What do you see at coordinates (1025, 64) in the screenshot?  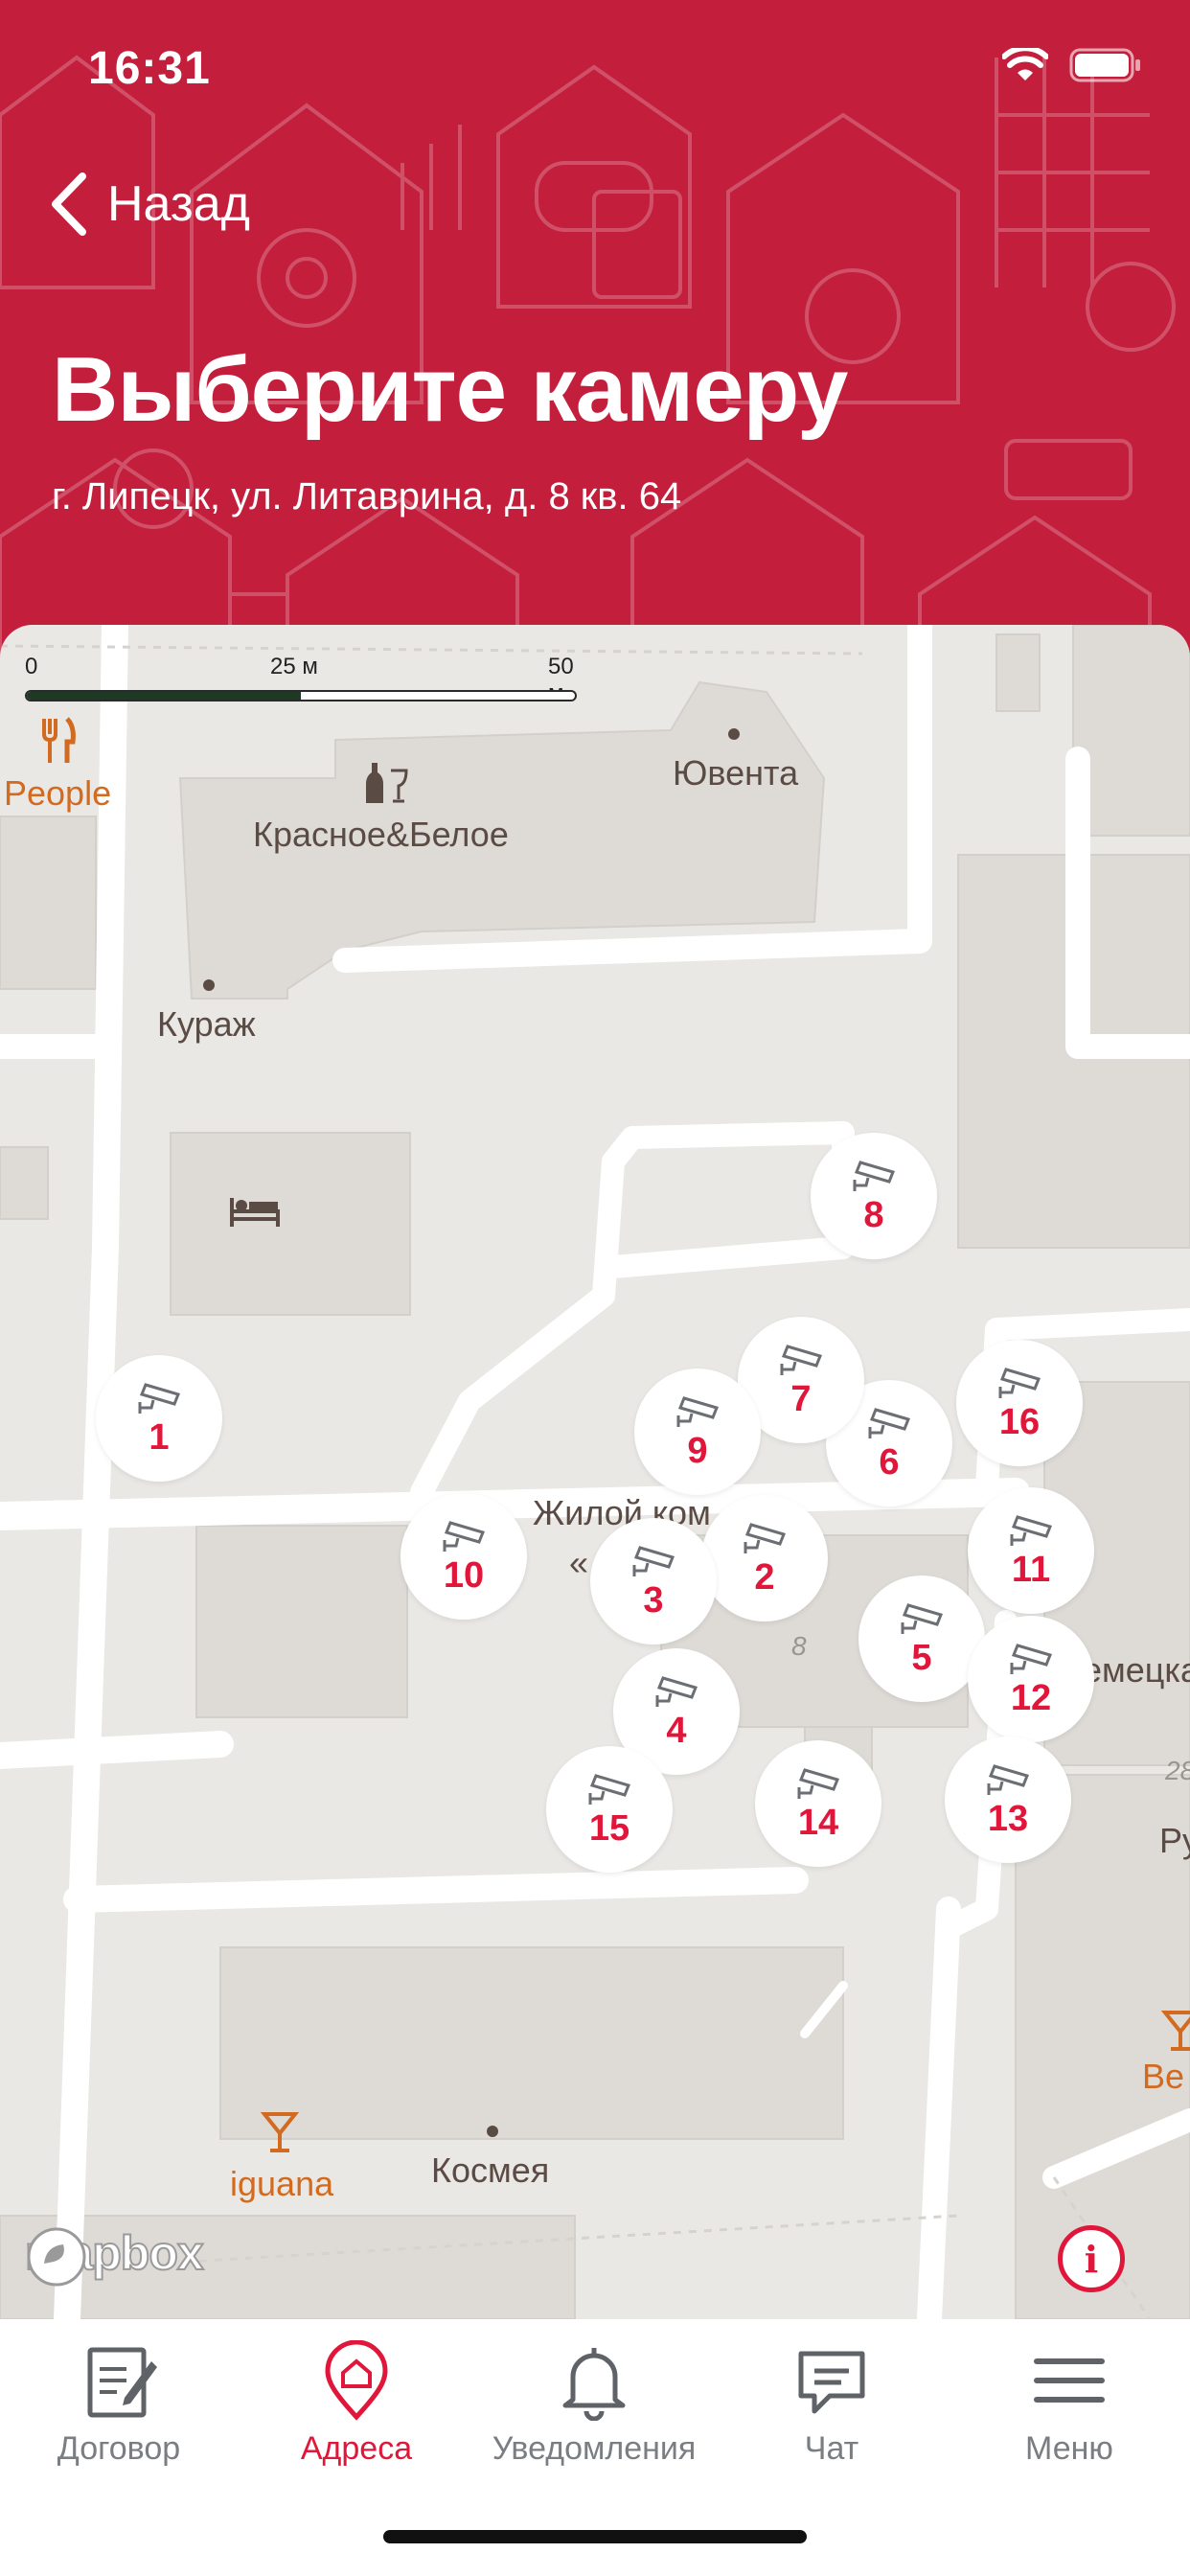 I see `wifi-icon` at bounding box center [1025, 64].